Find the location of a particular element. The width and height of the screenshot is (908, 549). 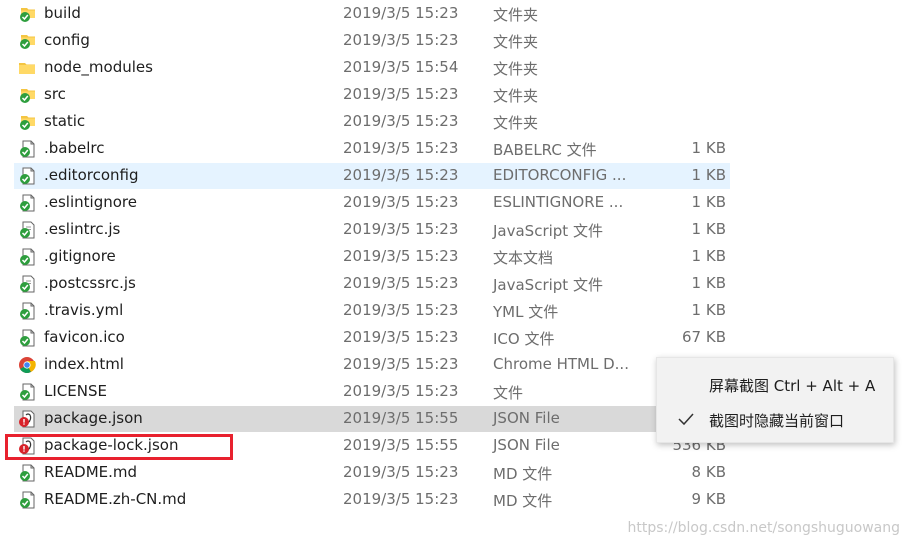

file-type: BABELRC 文件 is located at coordinates (545, 150).